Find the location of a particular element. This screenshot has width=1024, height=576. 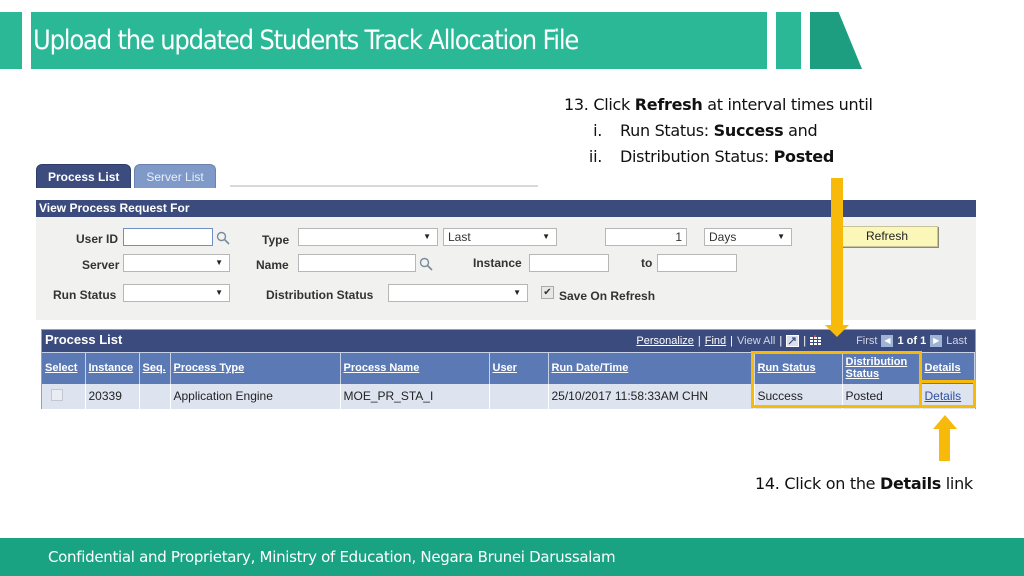

cell-run-datetime: 25/10/2017 11:58:33AM CHN is located at coordinates (651, 396).